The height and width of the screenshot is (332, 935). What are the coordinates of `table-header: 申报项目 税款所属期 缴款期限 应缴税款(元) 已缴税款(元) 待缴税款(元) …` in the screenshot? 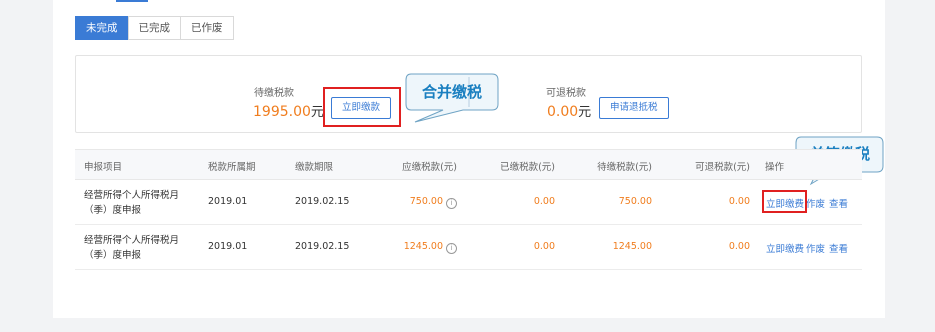 It's located at (468, 165).